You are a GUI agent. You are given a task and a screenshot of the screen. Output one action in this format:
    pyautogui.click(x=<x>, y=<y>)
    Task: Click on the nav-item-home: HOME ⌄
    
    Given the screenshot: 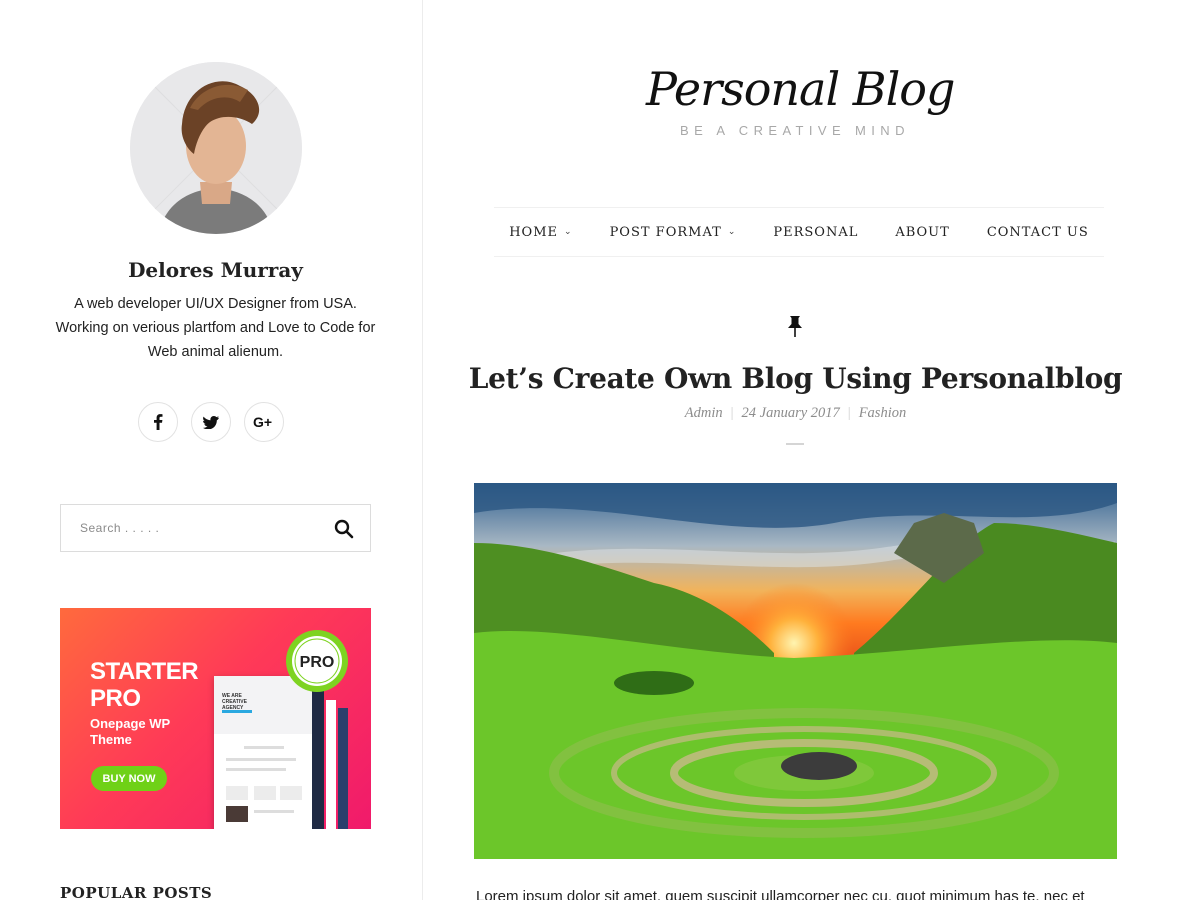 What is the action you would take?
    pyautogui.click(x=540, y=232)
    